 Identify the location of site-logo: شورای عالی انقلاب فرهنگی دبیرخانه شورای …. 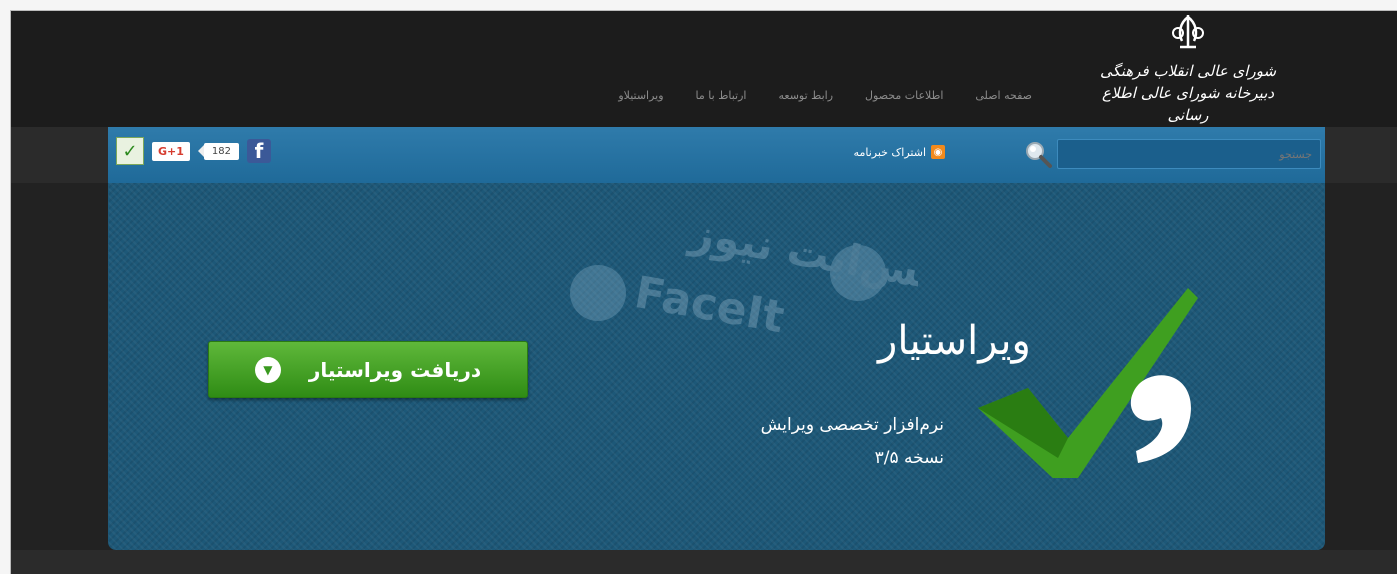
(1188, 68).